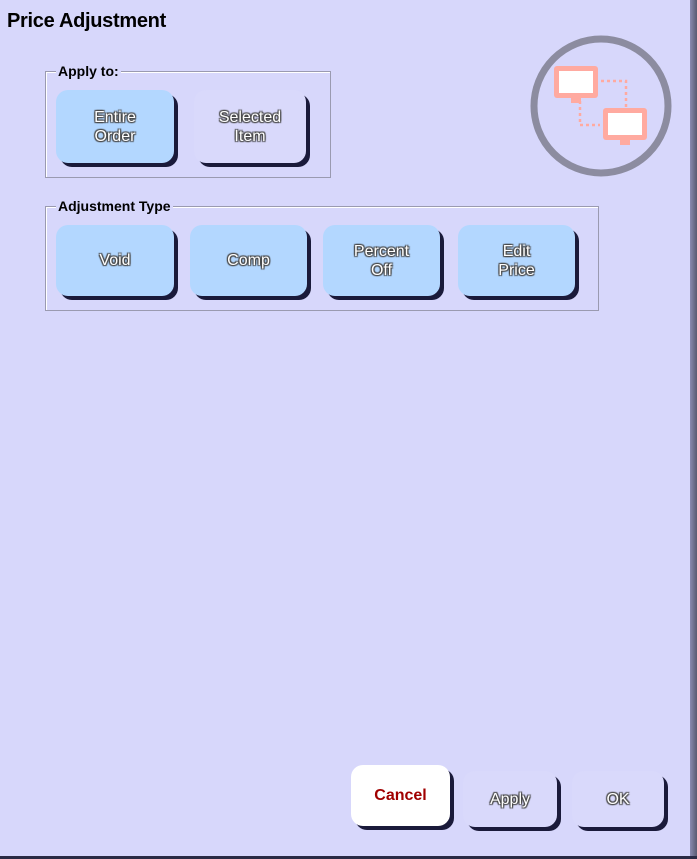  What do you see at coordinates (400, 795) in the screenshot?
I see `cancel-button: Cancel` at bounding box center [400, 795].